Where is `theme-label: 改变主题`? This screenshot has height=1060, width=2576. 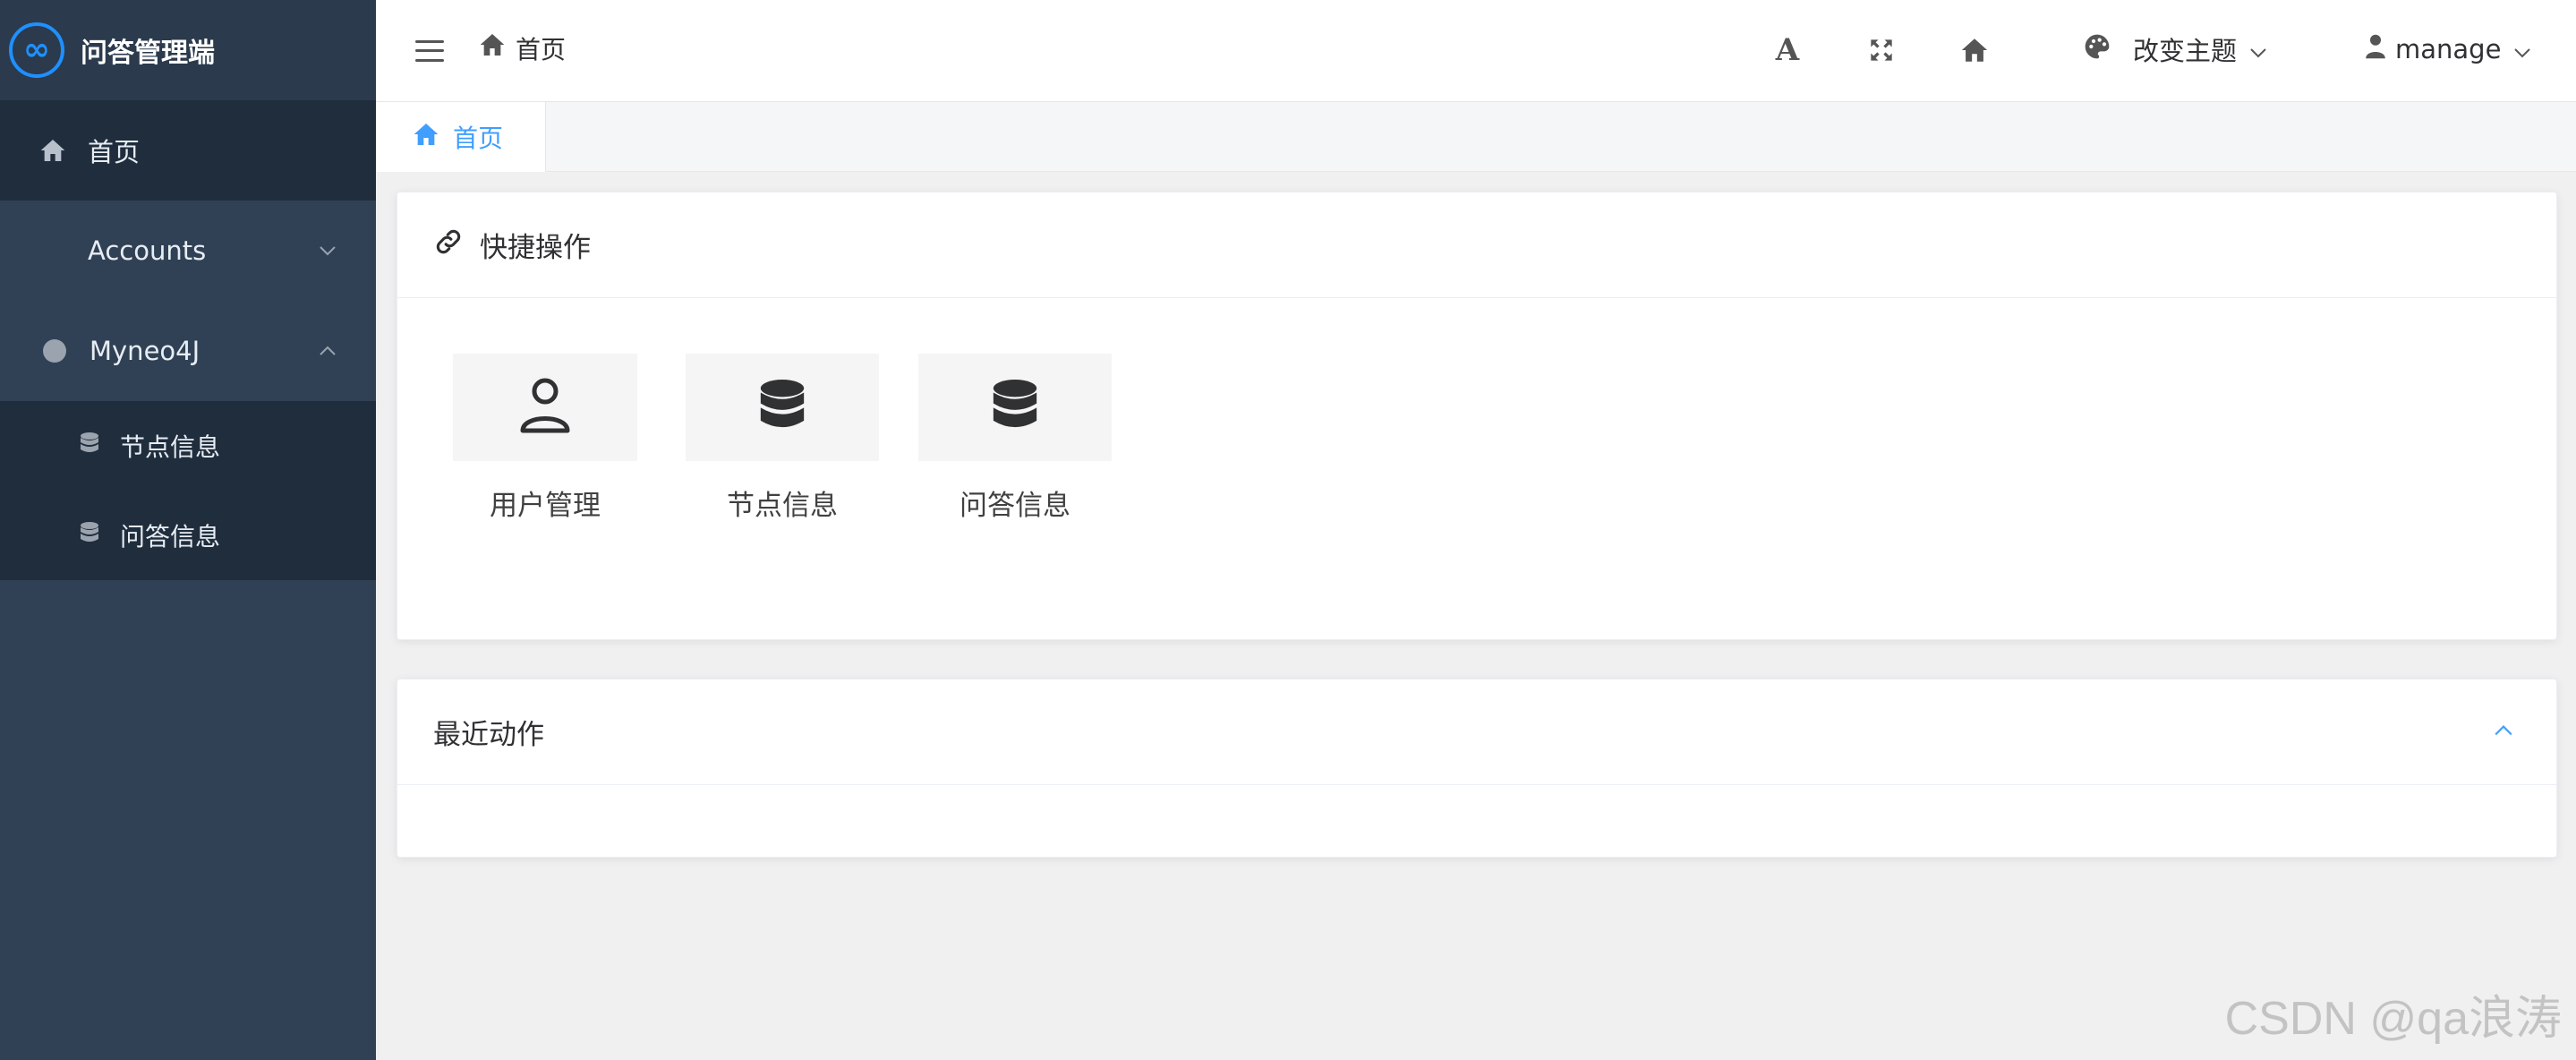
theme-label: 改变主题 is located at coordinates (2185, 51).